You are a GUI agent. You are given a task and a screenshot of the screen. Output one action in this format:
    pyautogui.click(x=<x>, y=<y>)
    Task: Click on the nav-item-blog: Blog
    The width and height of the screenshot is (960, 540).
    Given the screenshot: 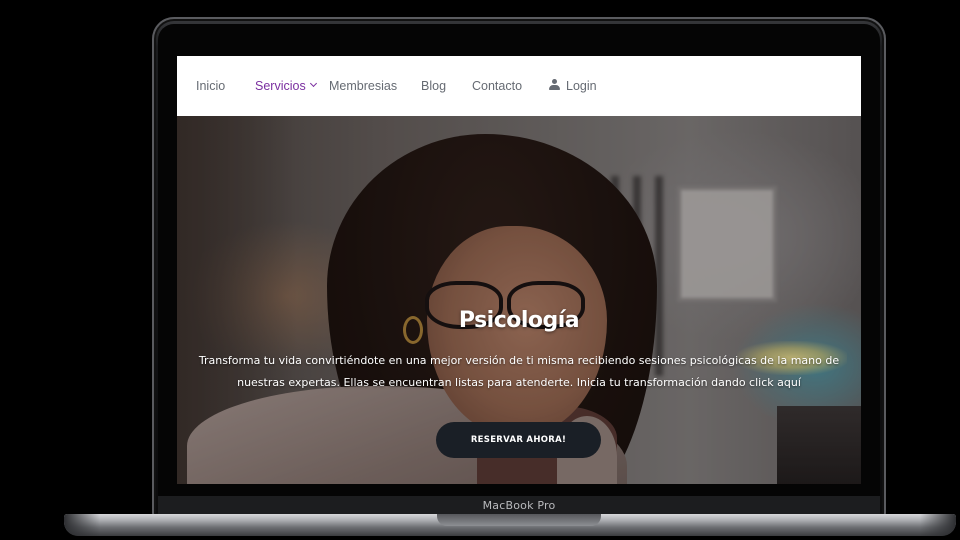 What is the action you would take?
    pyautogui.click(x=433, y=86)
    